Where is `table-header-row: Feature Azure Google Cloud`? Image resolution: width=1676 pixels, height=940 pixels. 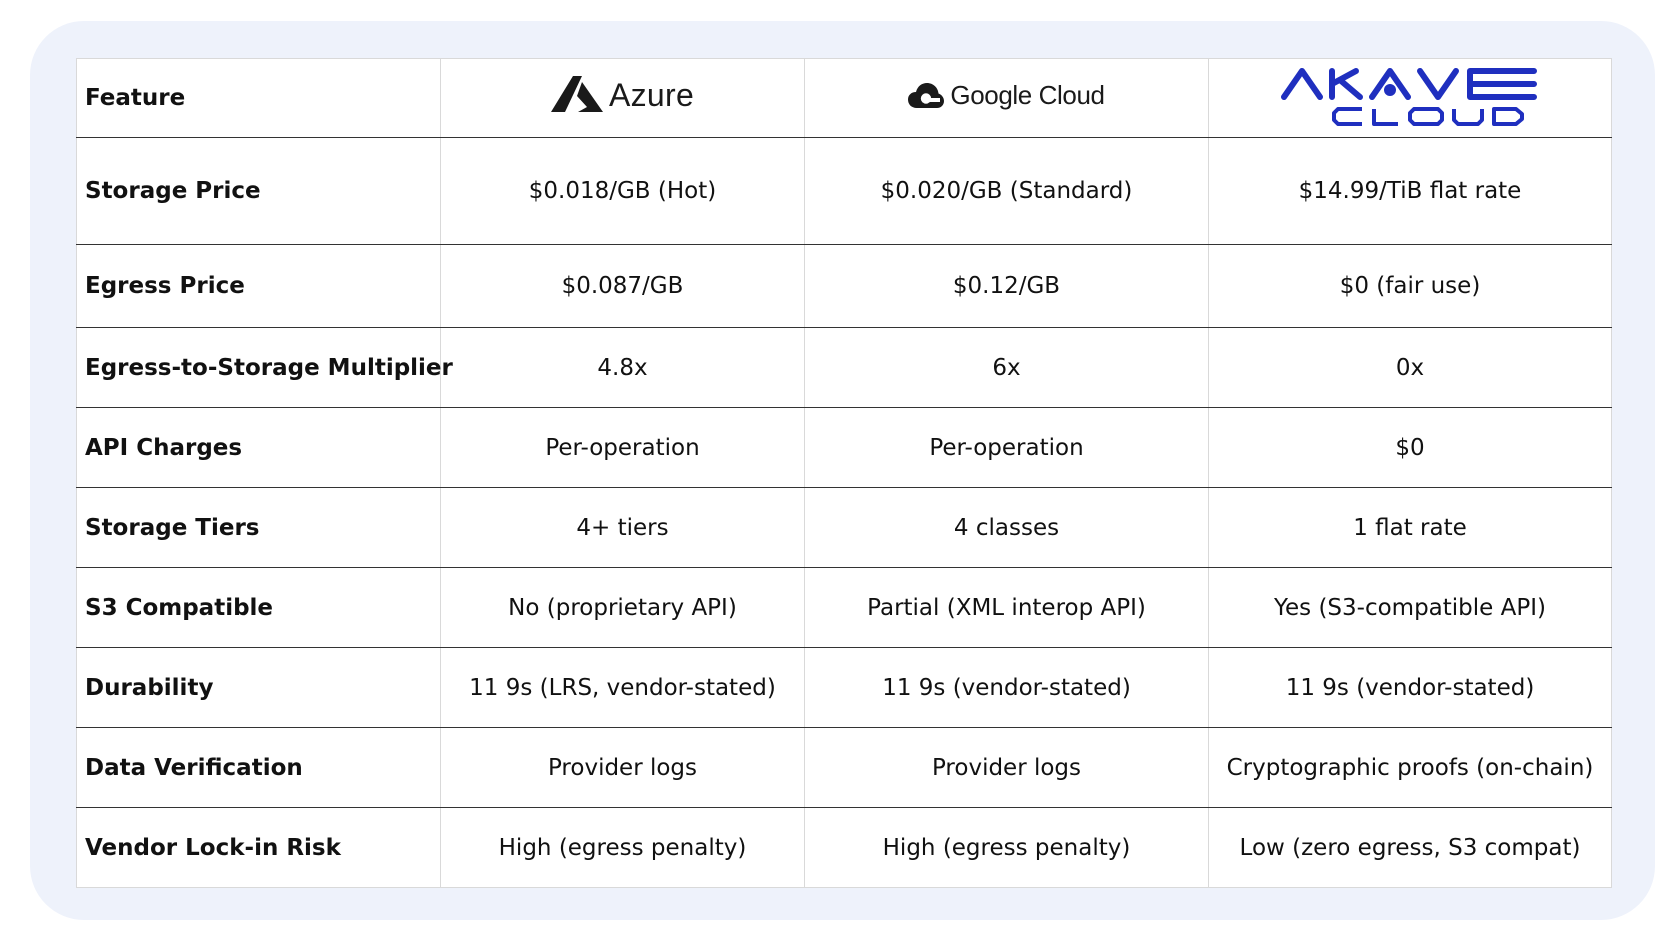
table-header-row: Feature Azure Google Cloud is located at coordinates (844, 98).